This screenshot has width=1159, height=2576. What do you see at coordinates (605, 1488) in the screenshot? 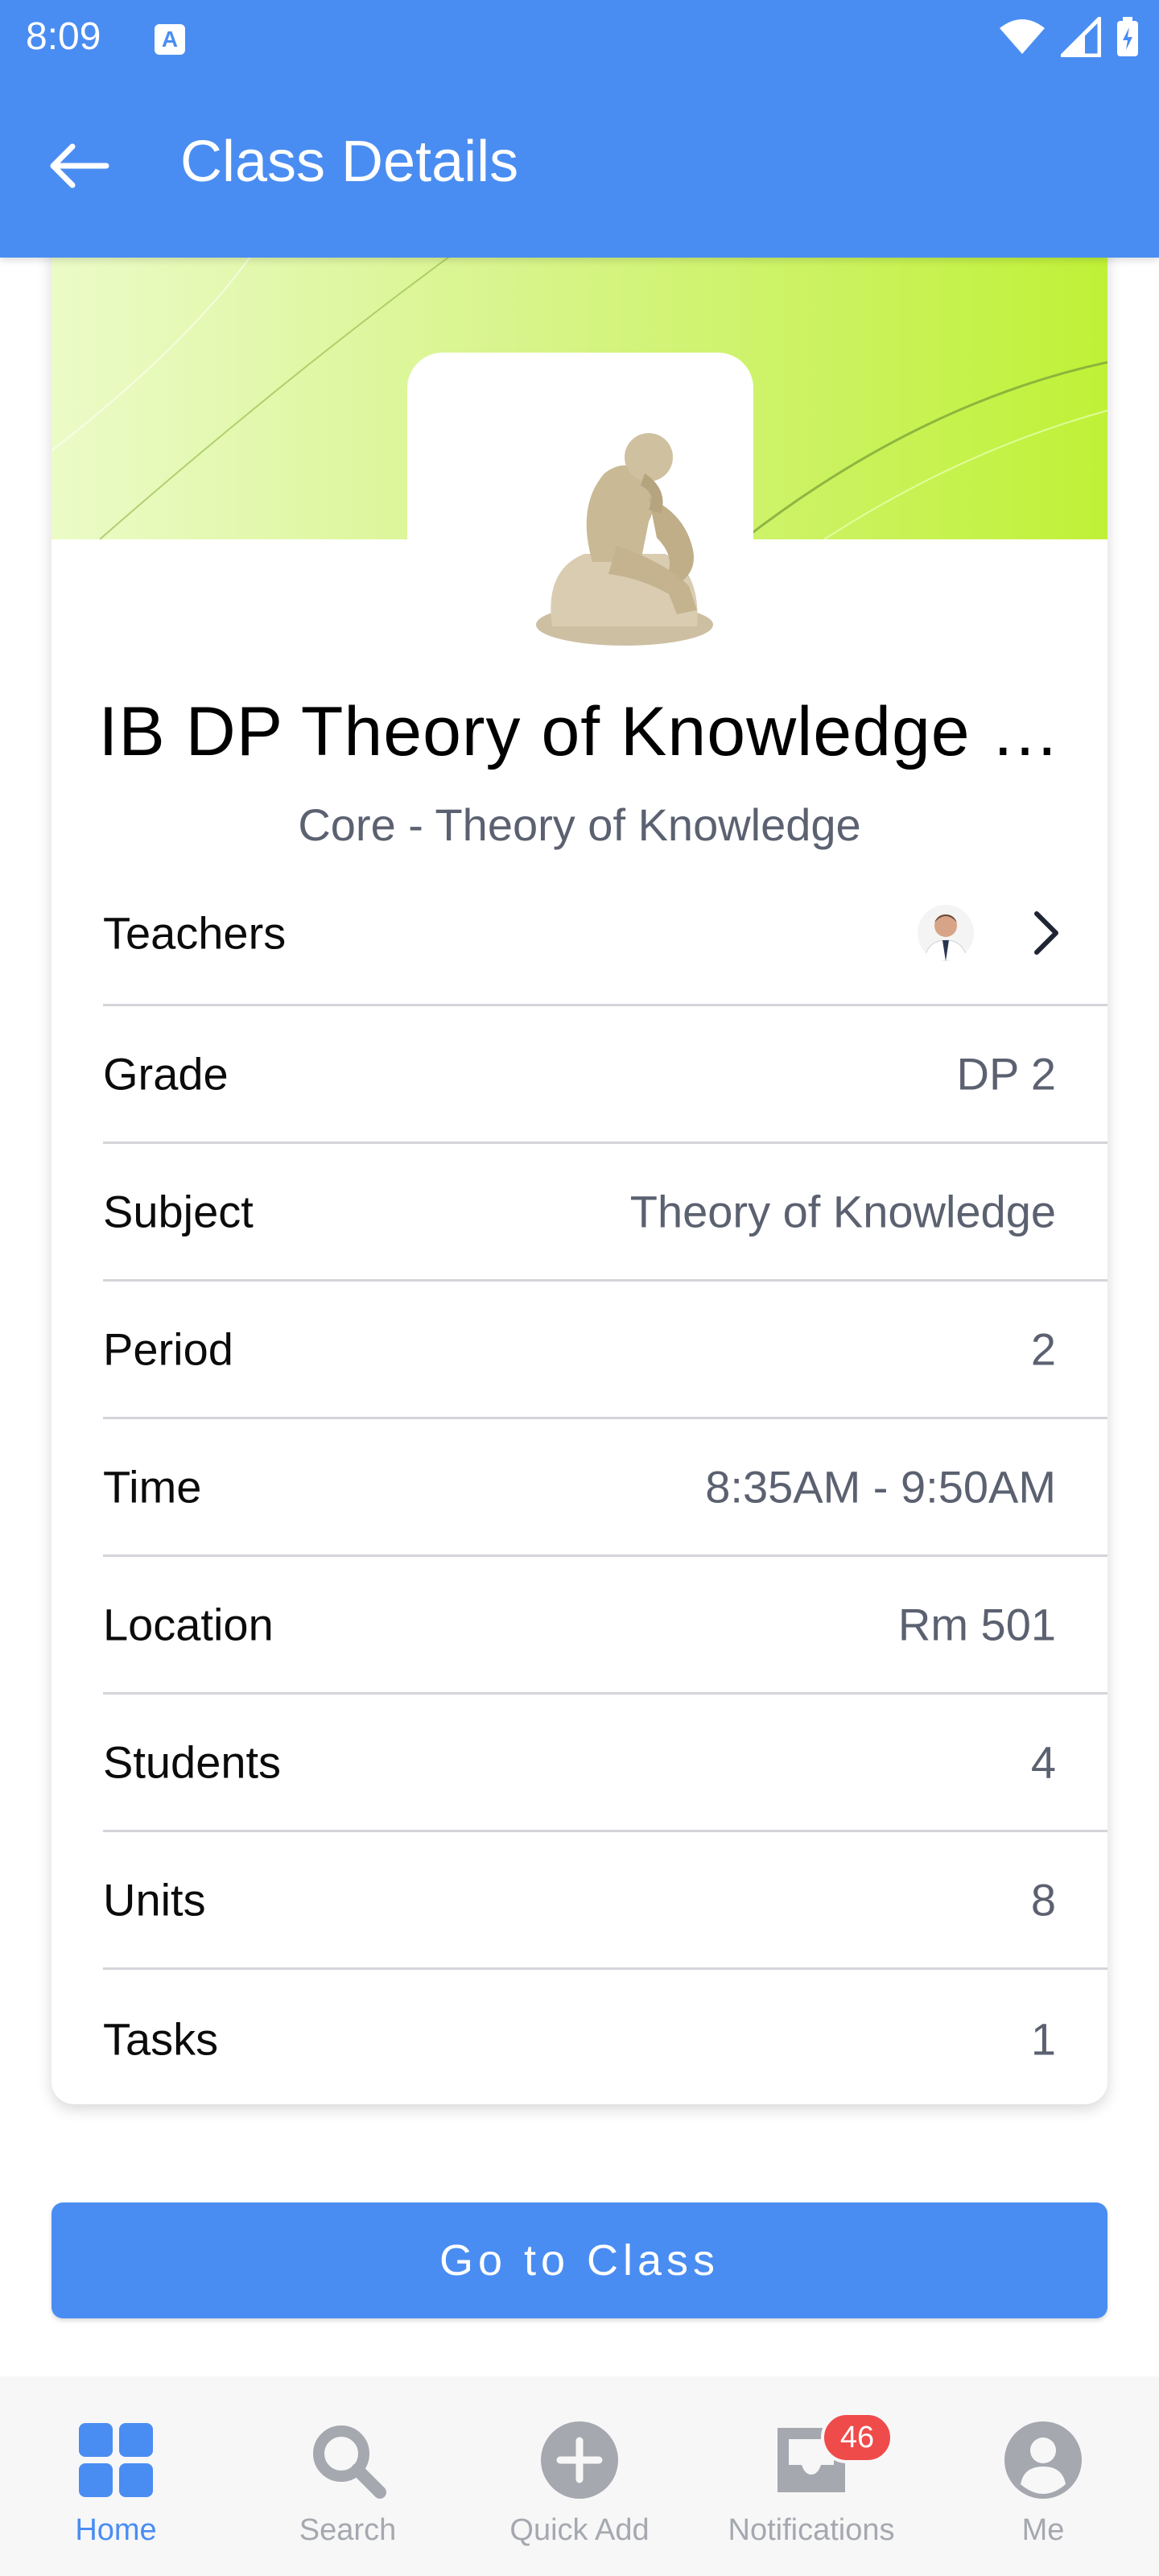
I see `time-row: Time 8:35AM - 9:50AM` at bounding box center [605, 1488].